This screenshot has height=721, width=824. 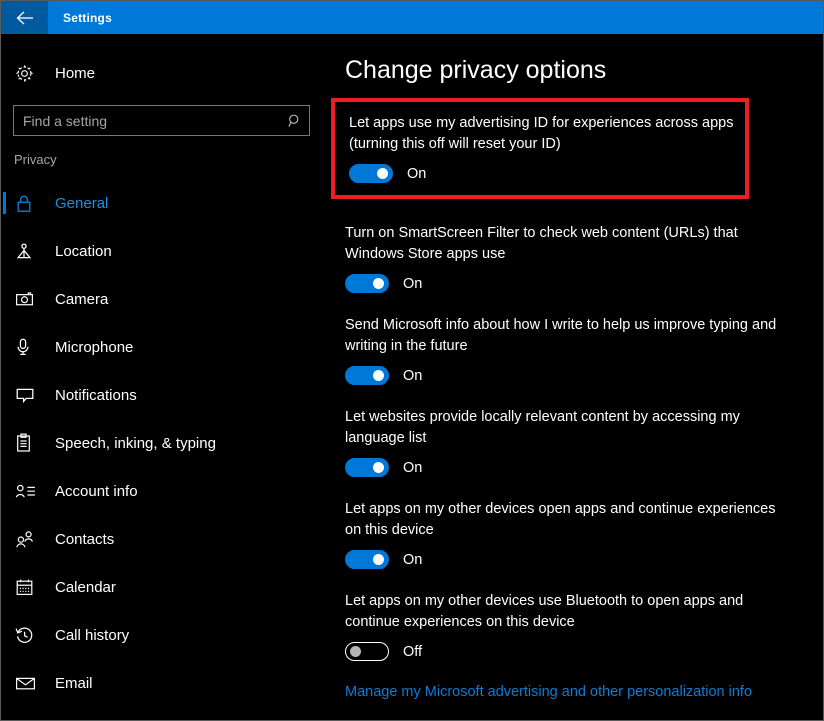 I want to click on sidebar-item-home-label: Home, so click(x=75, y=73).